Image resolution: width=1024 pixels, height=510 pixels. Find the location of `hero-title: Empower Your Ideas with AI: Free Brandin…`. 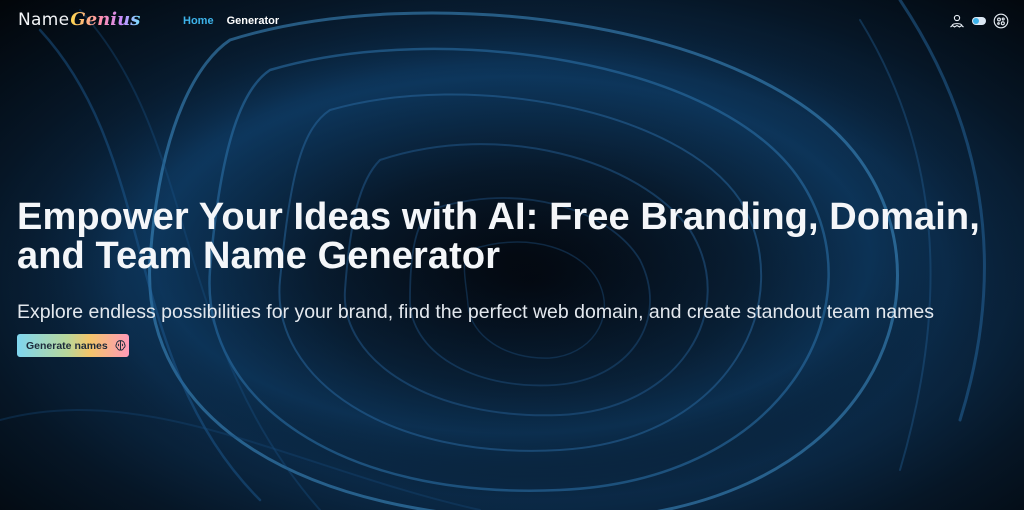

hero-title: Empower Your Ideas with AI: Free Brandin… is located at coordinates (498, 236).